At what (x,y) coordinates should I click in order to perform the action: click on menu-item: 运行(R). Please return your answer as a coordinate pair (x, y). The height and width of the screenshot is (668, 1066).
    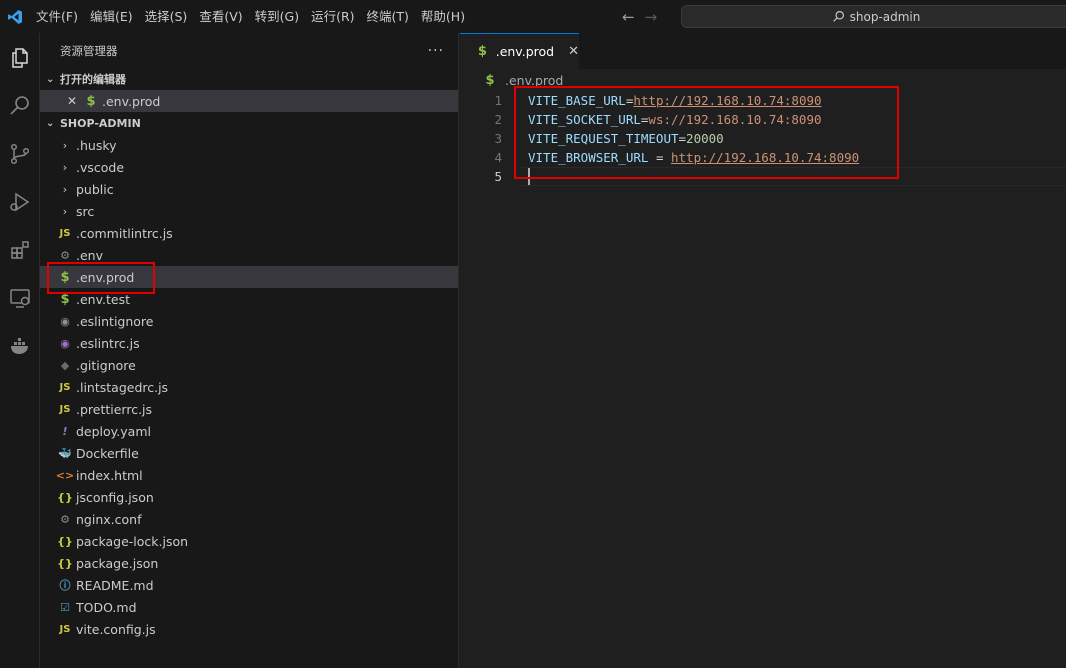
    Looking at the image, I should click on (332, 16).